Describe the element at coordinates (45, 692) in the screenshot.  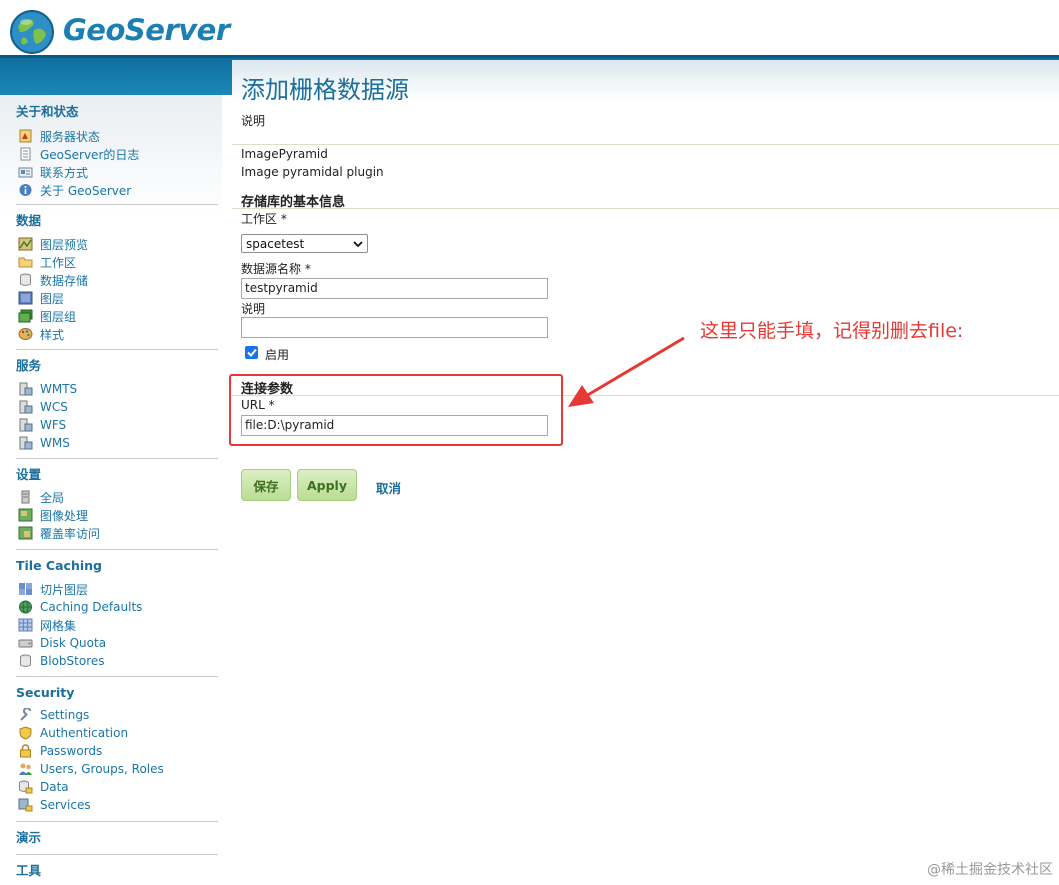
I see `nav-section-title: Security` at that location.